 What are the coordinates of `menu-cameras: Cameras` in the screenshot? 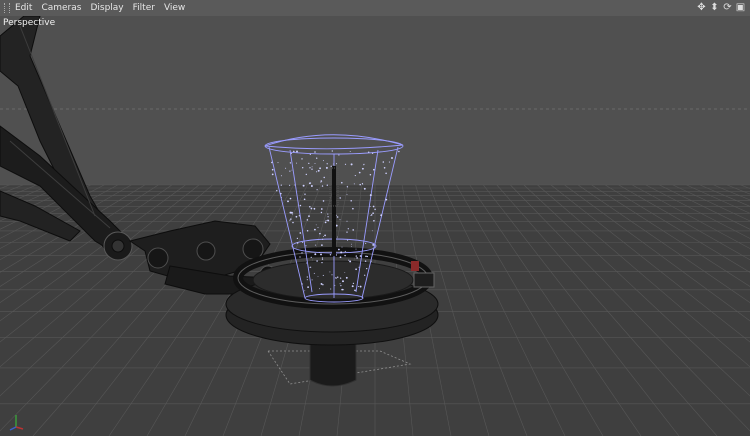 It's located at (61, 8).